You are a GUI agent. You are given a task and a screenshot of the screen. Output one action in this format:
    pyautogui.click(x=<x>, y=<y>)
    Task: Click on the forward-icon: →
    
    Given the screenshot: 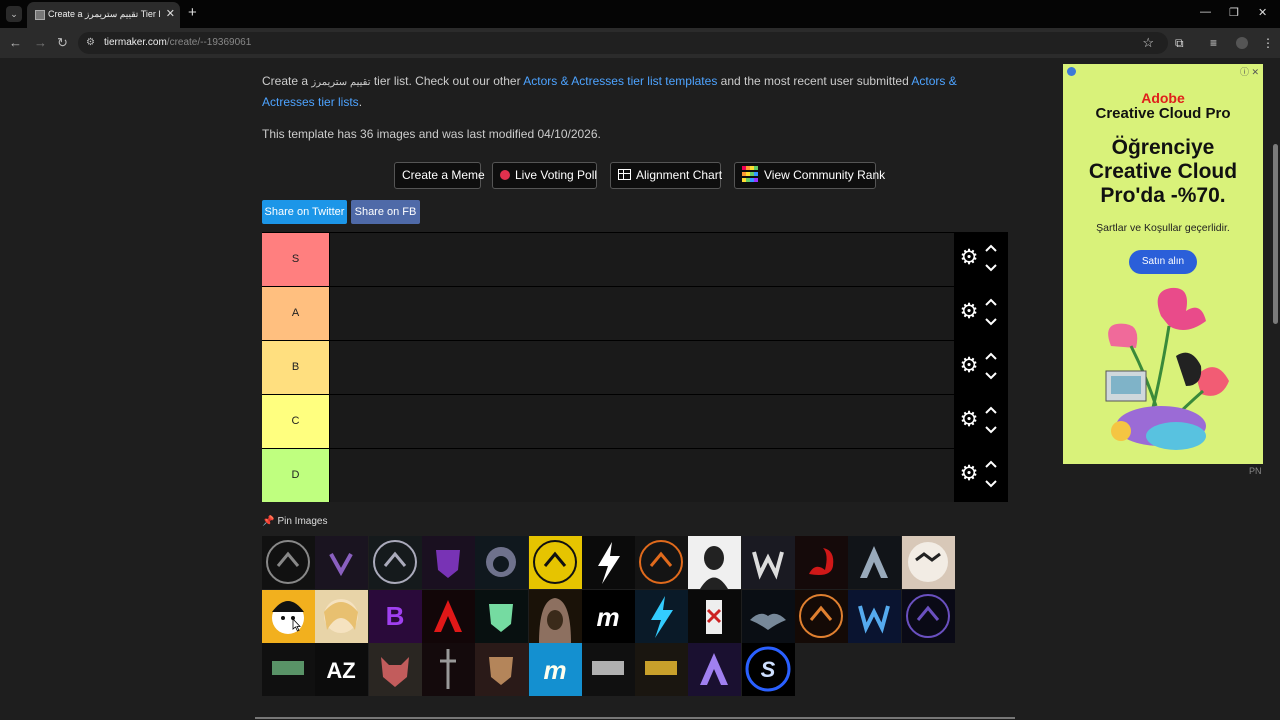 What is the action you would take?
    pyautogui.click(x=40, y=43)
    